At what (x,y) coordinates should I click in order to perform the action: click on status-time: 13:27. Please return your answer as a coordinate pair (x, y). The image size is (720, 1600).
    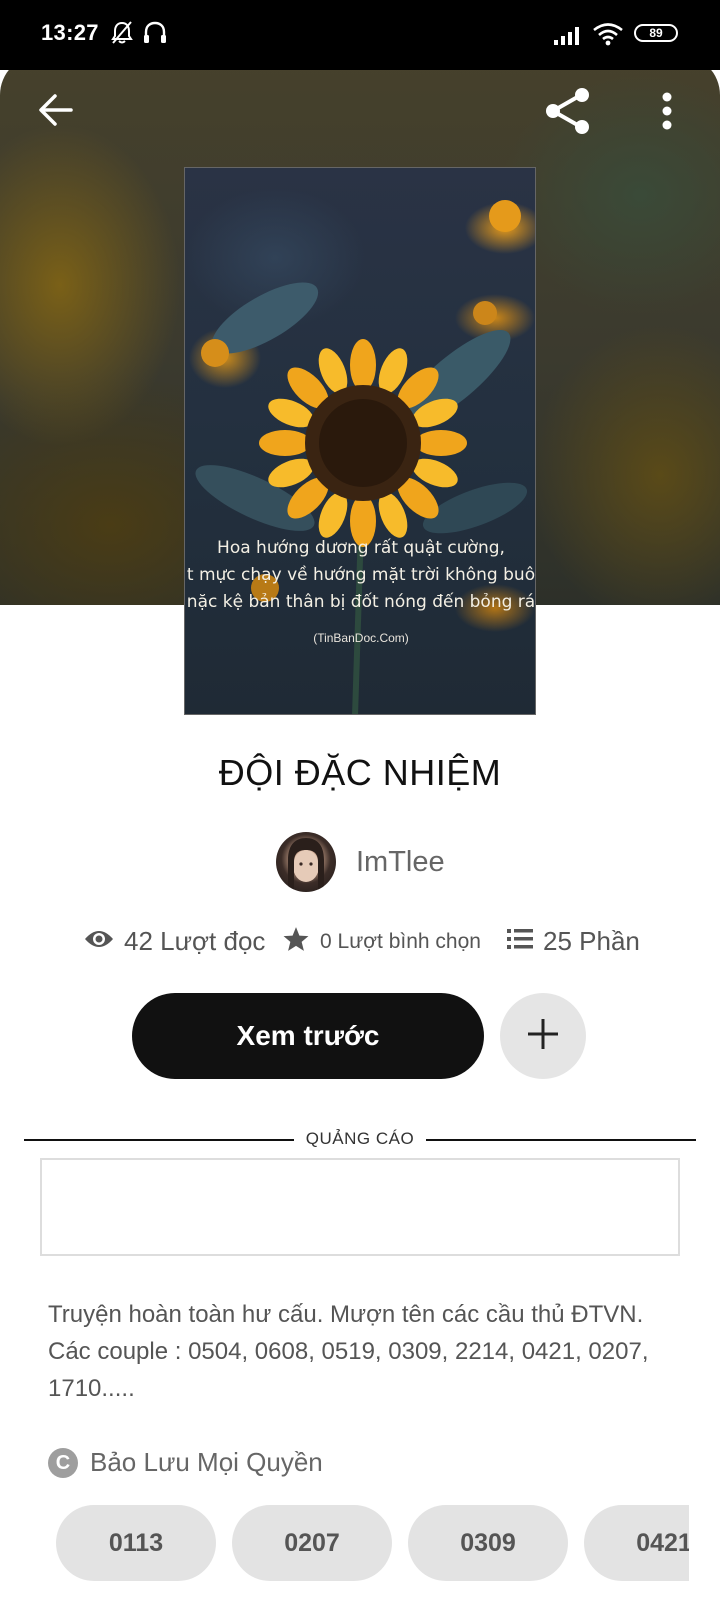
    Looking at the image, I should click on (70, 32).